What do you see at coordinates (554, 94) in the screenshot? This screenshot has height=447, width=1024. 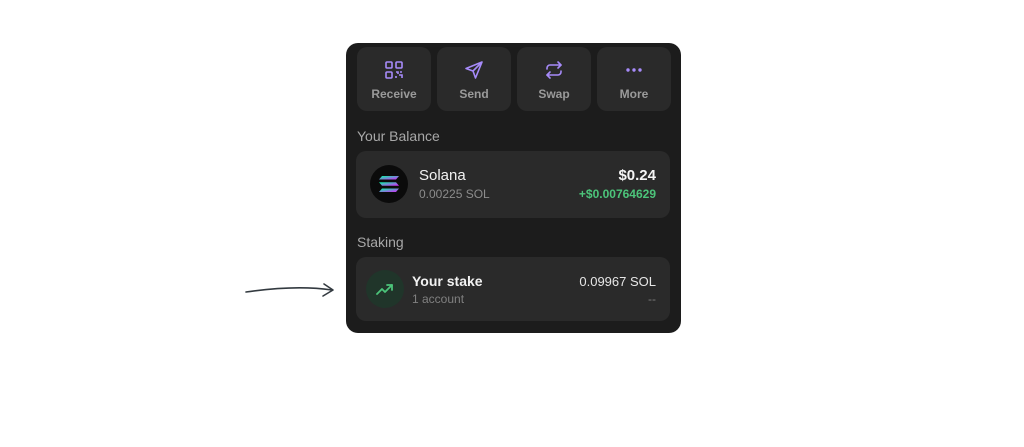 I see `swap-label: Swap` at bounding box center [554, 94].